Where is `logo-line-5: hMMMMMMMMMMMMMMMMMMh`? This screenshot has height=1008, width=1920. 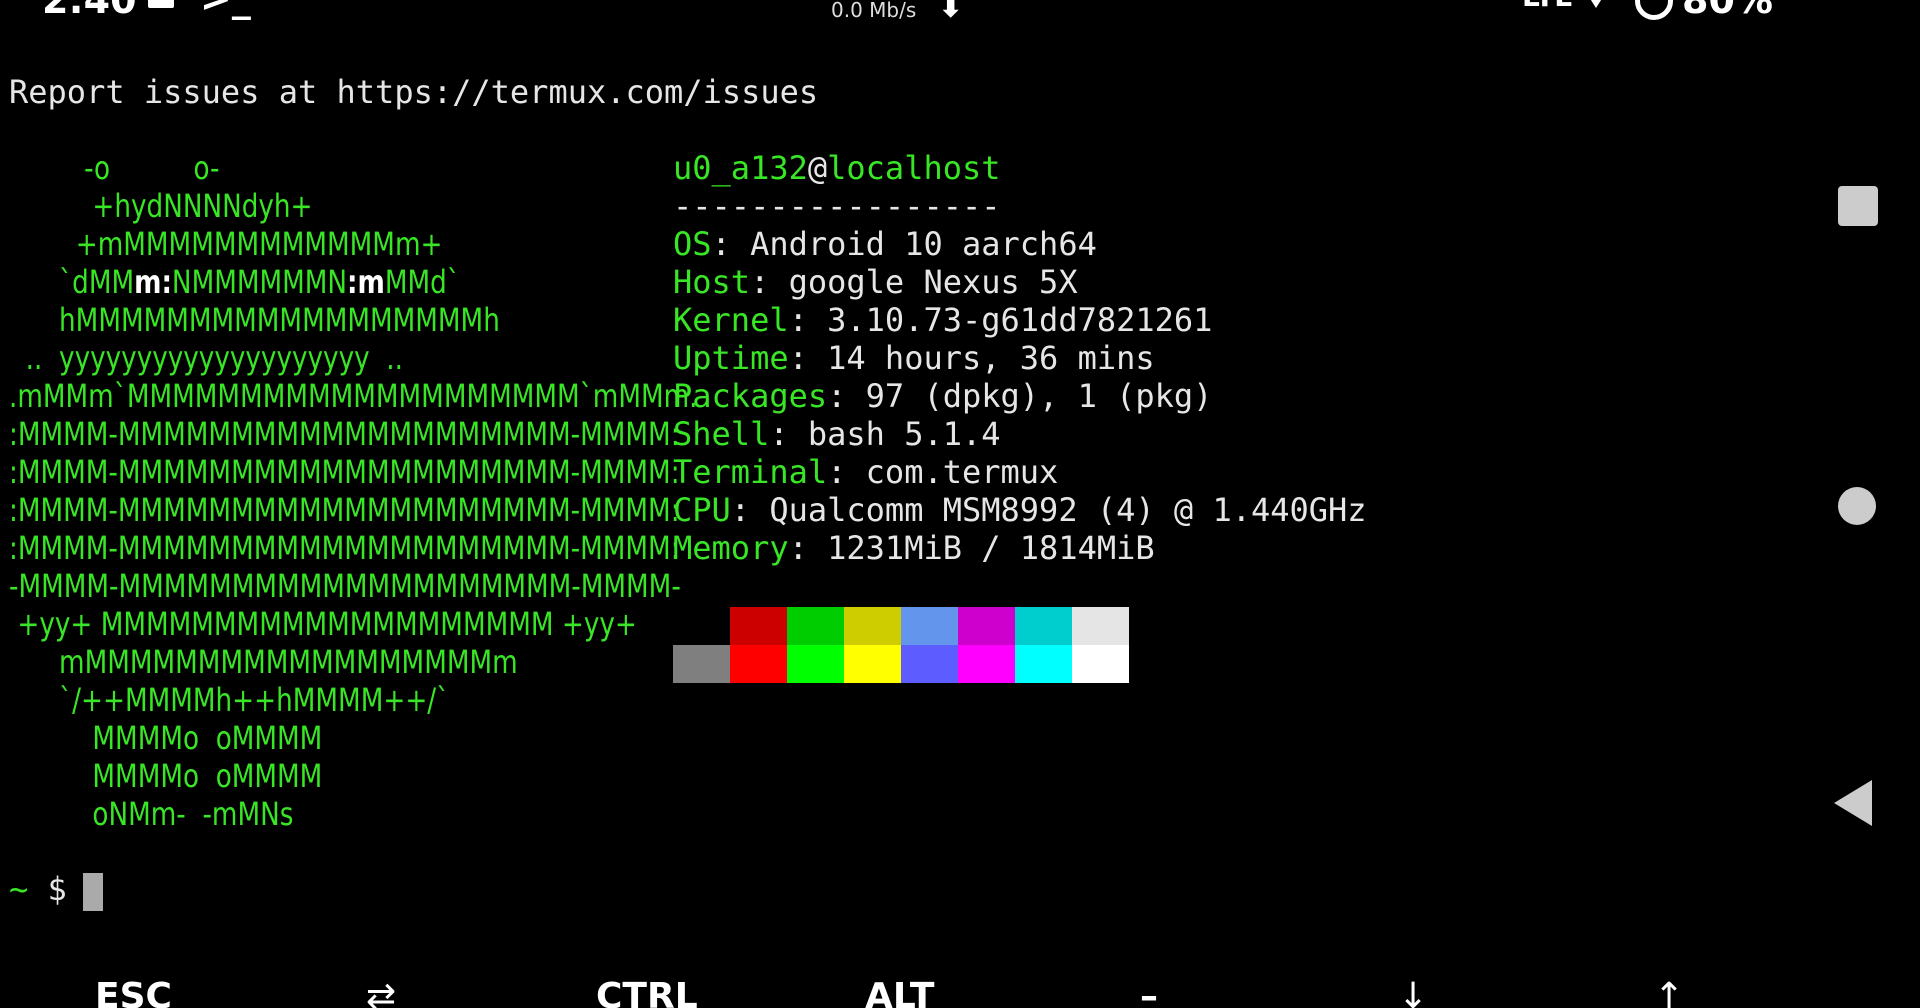
logo-line-5: hMMMMMMMMMMMMMMMMMMh is located at coordinates (254, 320).